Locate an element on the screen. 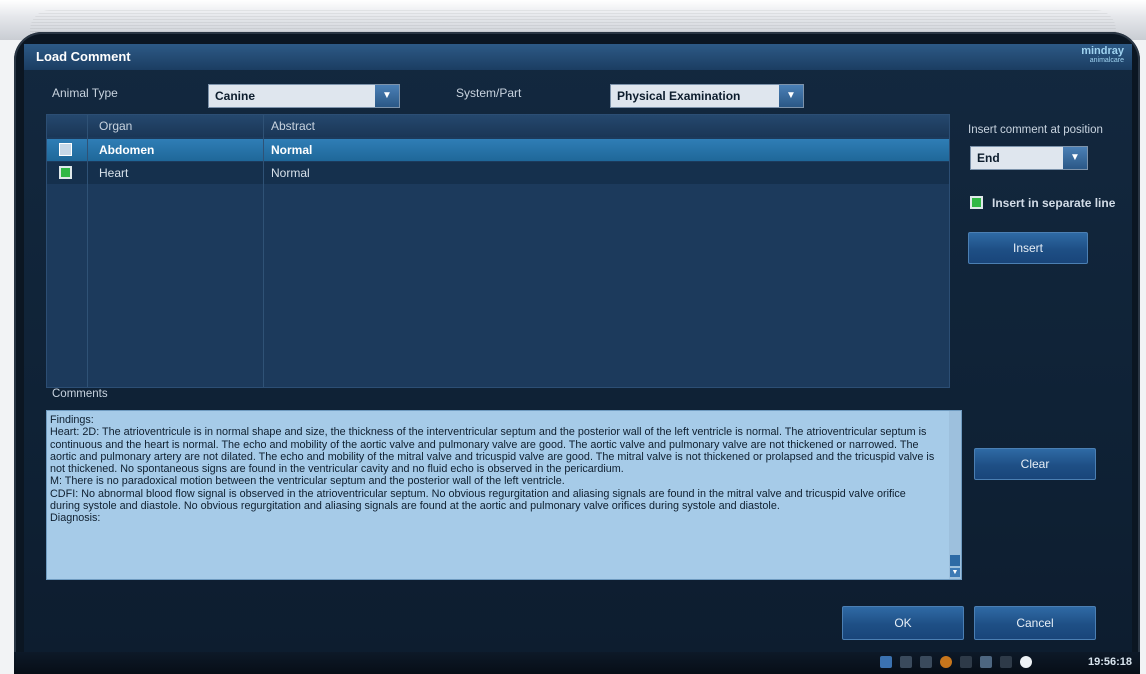 This screenshot has height=674, width=1146. table-row: Abdomen Normal is located at coordinates (498, 150).